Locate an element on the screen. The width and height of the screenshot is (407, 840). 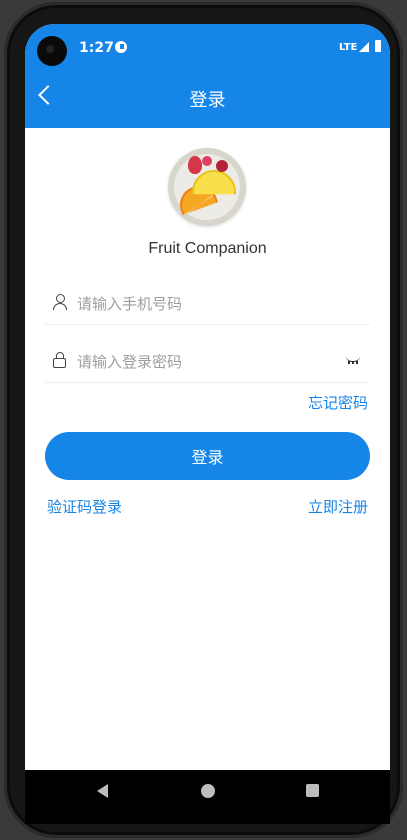
nav-home-icon is located at coordinates (208, 791).